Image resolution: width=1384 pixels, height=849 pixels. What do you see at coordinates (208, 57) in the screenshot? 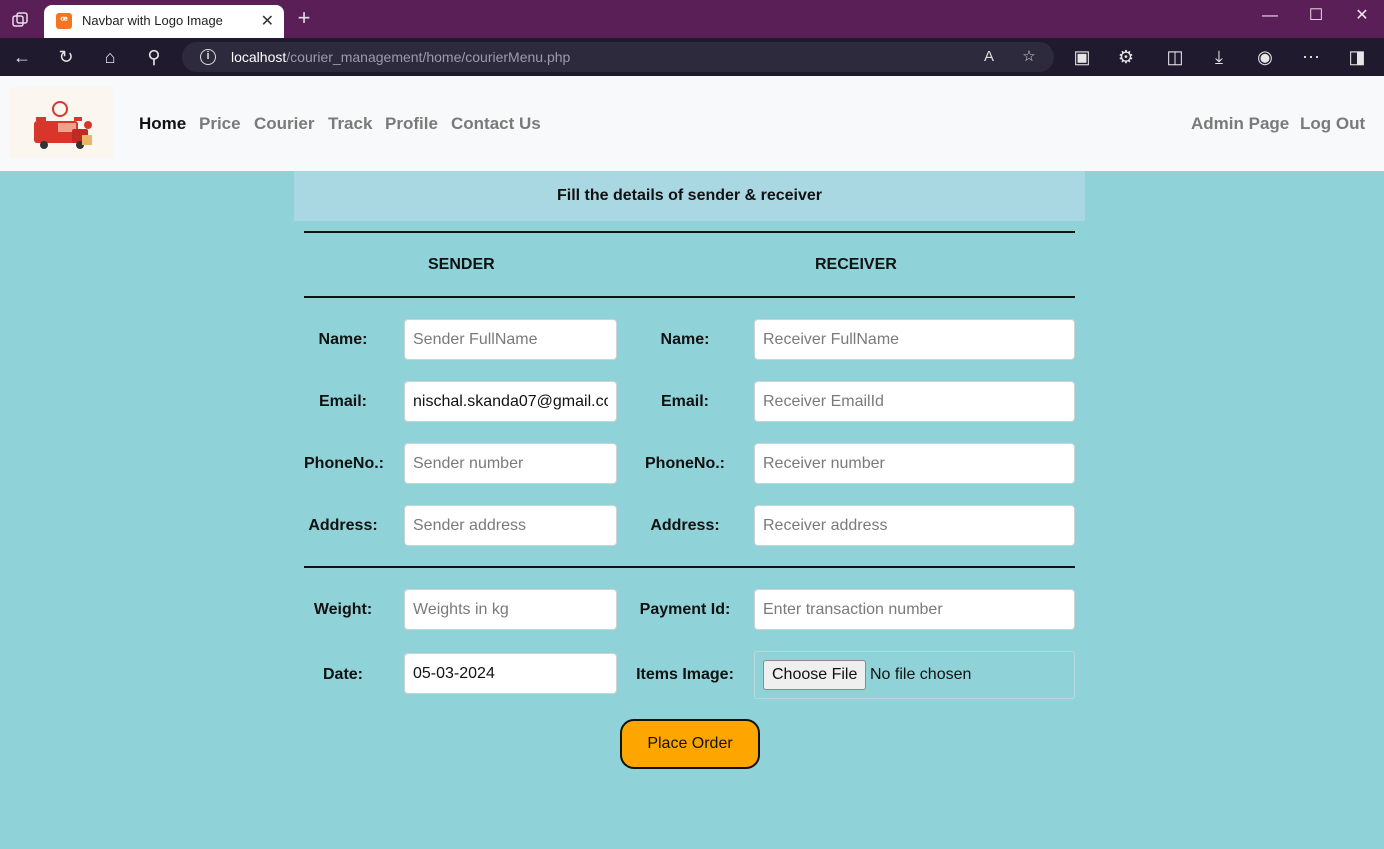
I see `info-icon: i` at bounding box center [208, 57].